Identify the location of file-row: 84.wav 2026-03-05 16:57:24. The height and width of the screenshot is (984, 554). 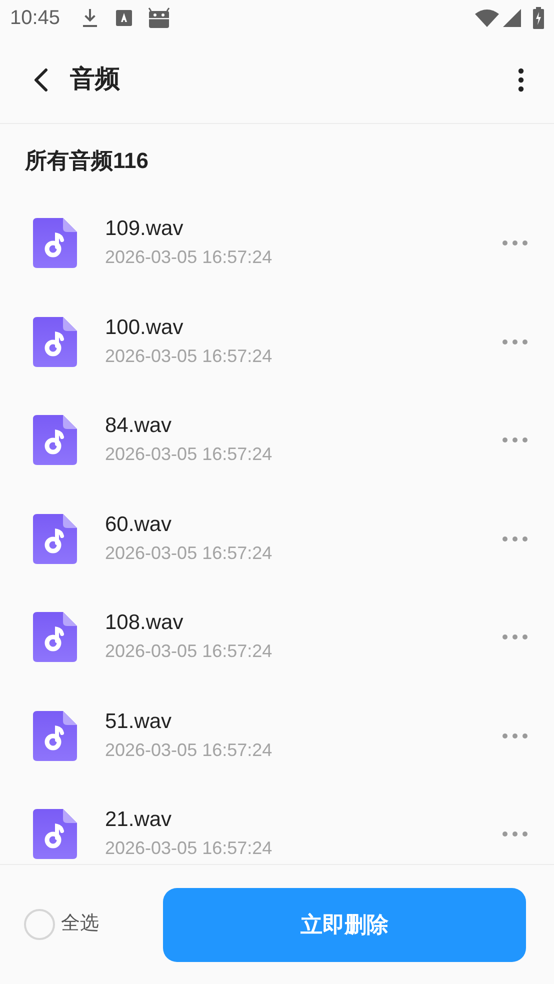
(277, 440).